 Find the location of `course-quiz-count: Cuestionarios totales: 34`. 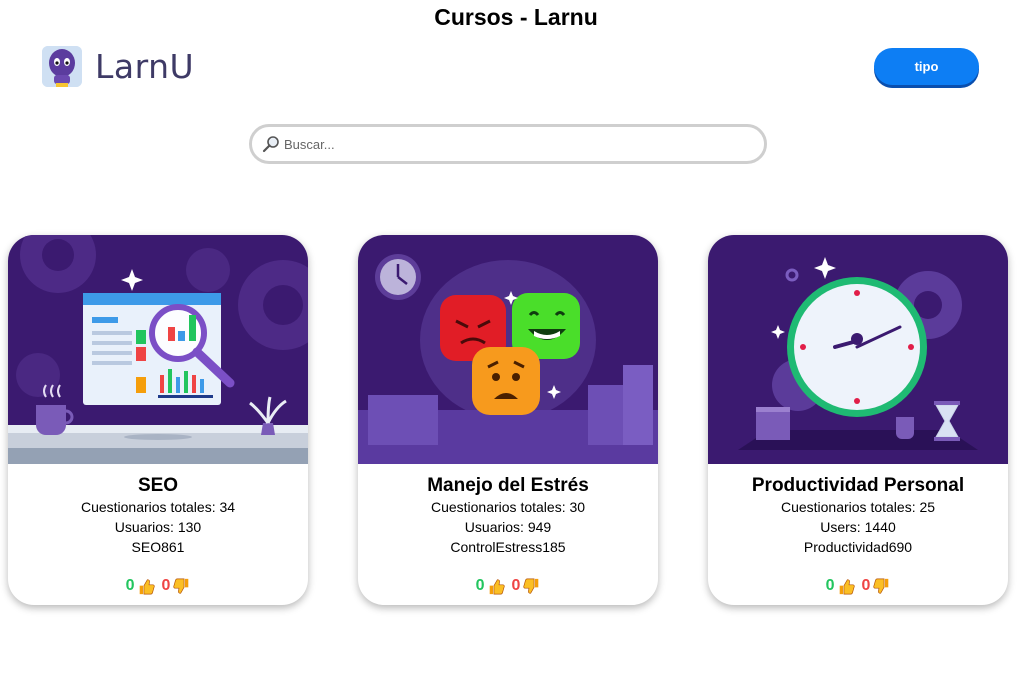

course-quiz-count: Cuestionarios totales: 34 is located at coordinates (158, 507).